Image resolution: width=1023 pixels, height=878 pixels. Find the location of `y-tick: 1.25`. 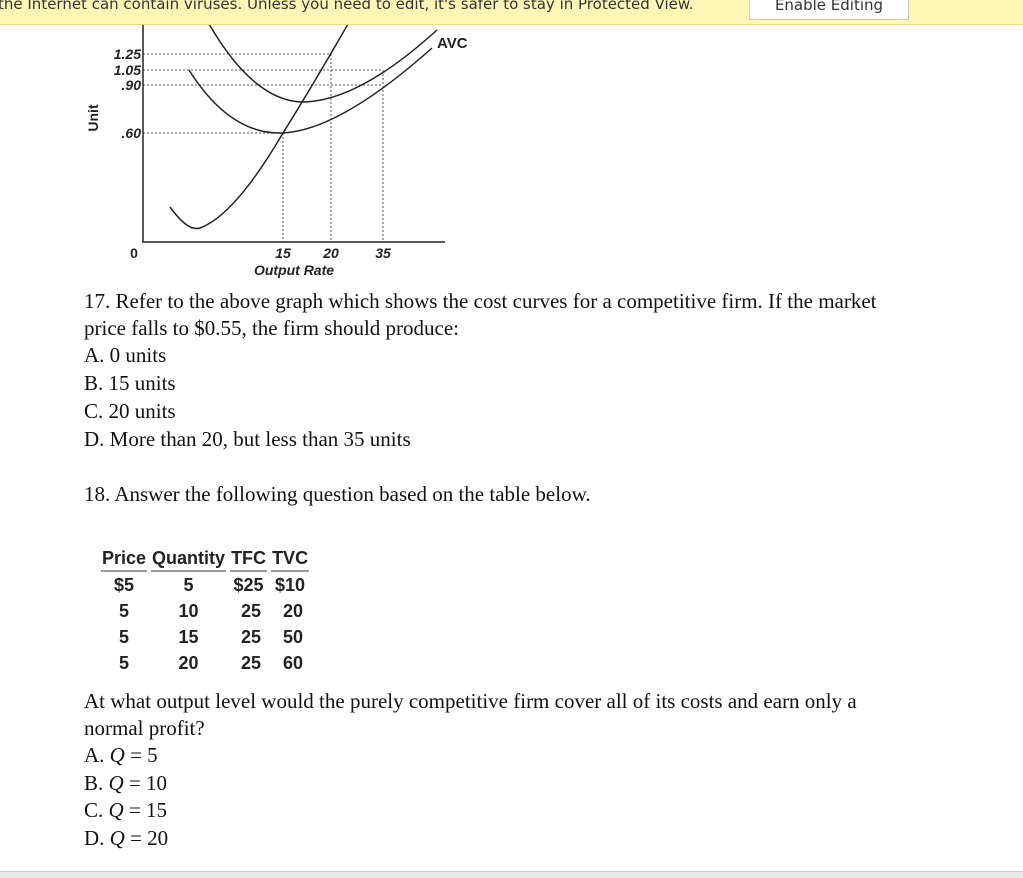

y-tick: 1.25 is located at coordinates (127, 54).